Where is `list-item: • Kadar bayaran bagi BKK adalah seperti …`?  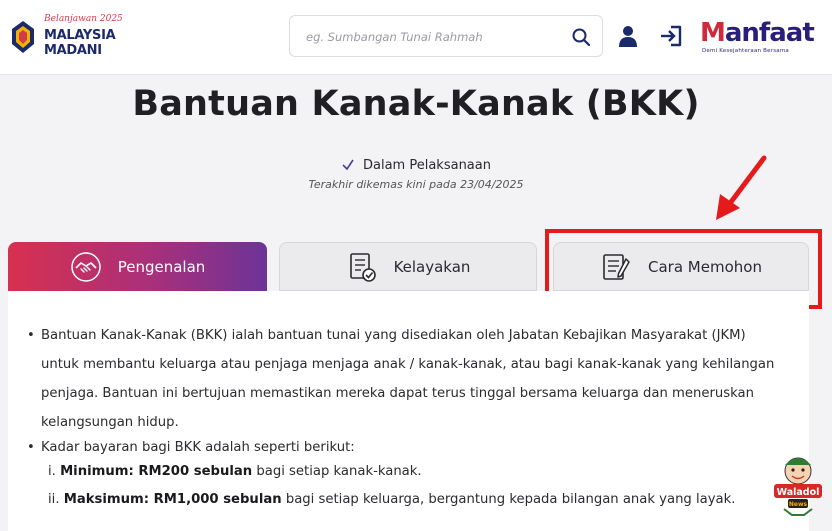
list-item: • Kadar bayaran bagi BKK adalah seperti … is located at coordinates (406, 447).